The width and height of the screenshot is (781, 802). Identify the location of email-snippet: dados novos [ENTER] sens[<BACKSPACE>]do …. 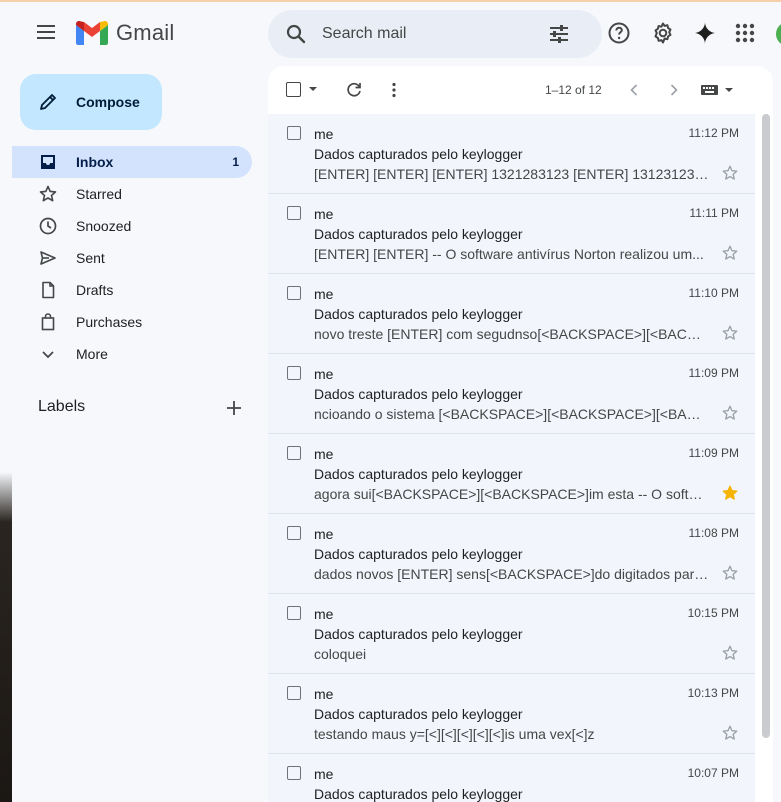
(512, 574).